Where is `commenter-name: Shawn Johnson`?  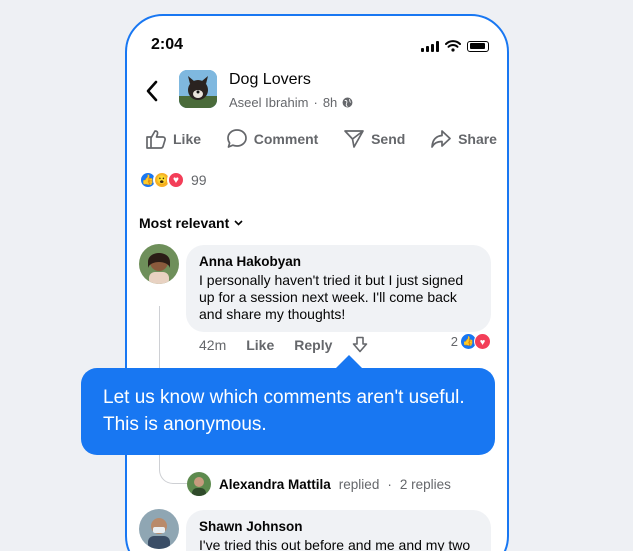 commenter-name: Shawn Johnson is located at coordinates (338, 526).